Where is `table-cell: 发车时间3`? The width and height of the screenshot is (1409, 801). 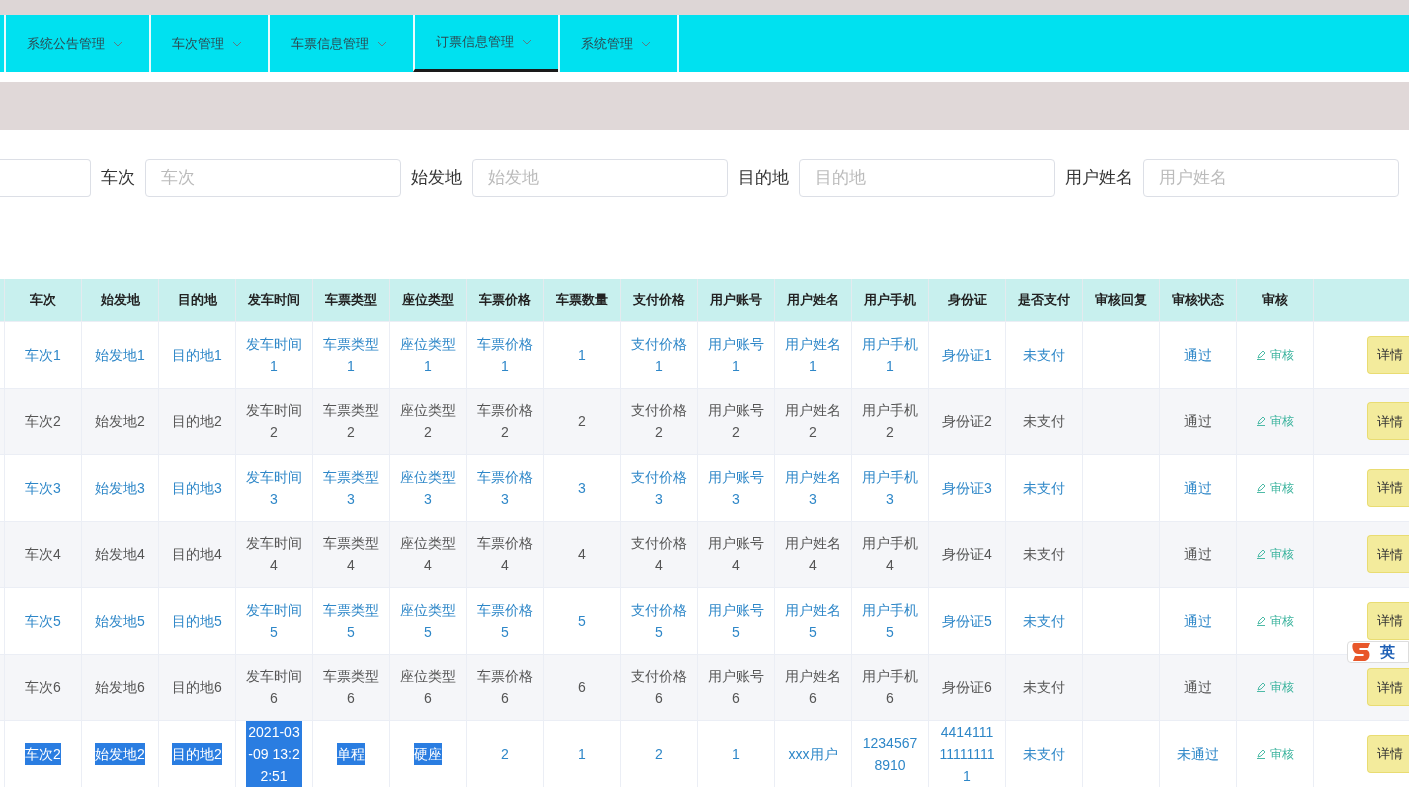
table-cell: 发车时间3 is located at coordinates (274, 488).